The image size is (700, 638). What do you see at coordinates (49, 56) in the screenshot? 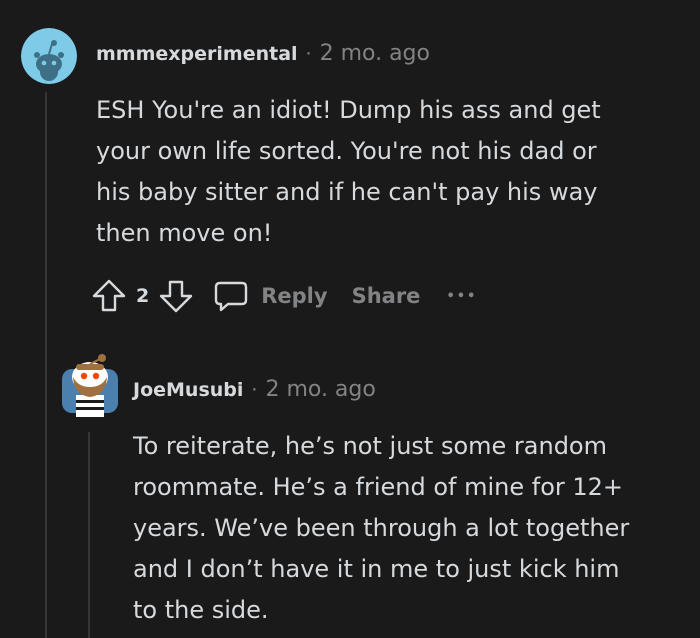
I see `snoo-avatar-icon` at bounding box center [49, 56].